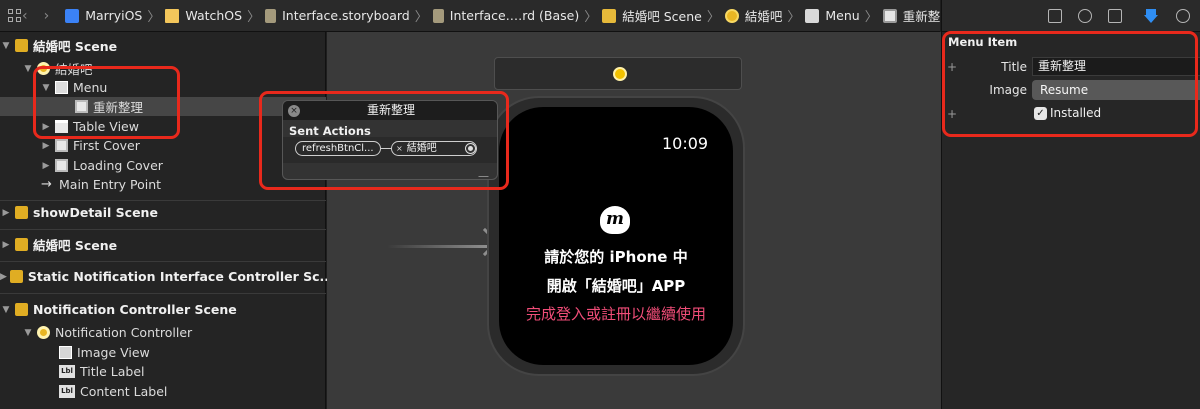 This screenshot has width=1200, height=409. I want to click on entry-point-arrow, so click(437, 246).